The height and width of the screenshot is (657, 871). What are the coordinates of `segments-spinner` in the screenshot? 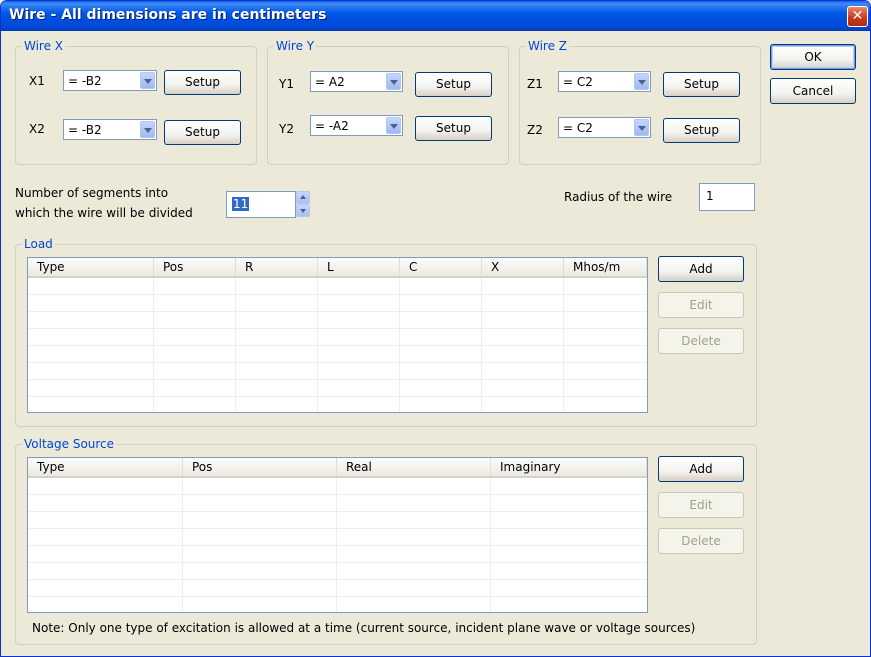 It's located at (303, 204).